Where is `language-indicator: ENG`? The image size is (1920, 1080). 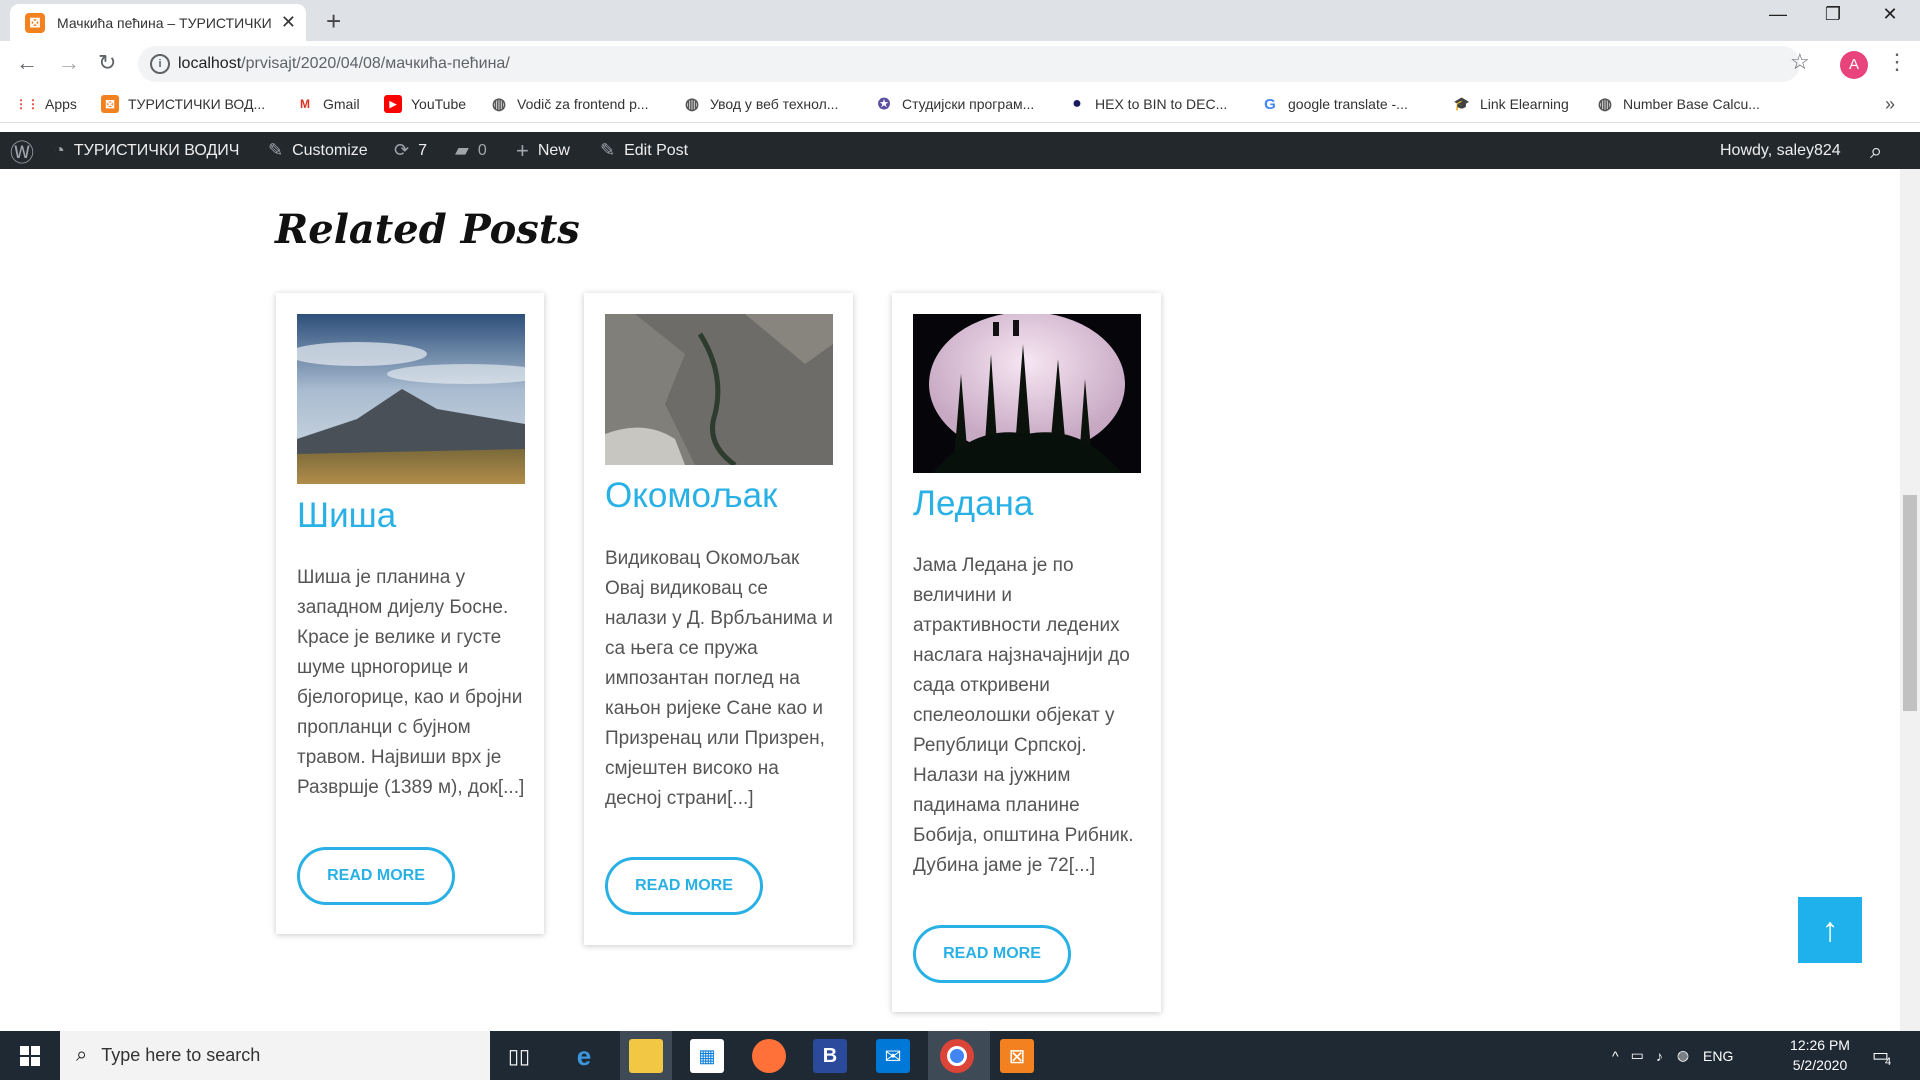 language-indicator: ENG is located at coordinates (1718, 1056).